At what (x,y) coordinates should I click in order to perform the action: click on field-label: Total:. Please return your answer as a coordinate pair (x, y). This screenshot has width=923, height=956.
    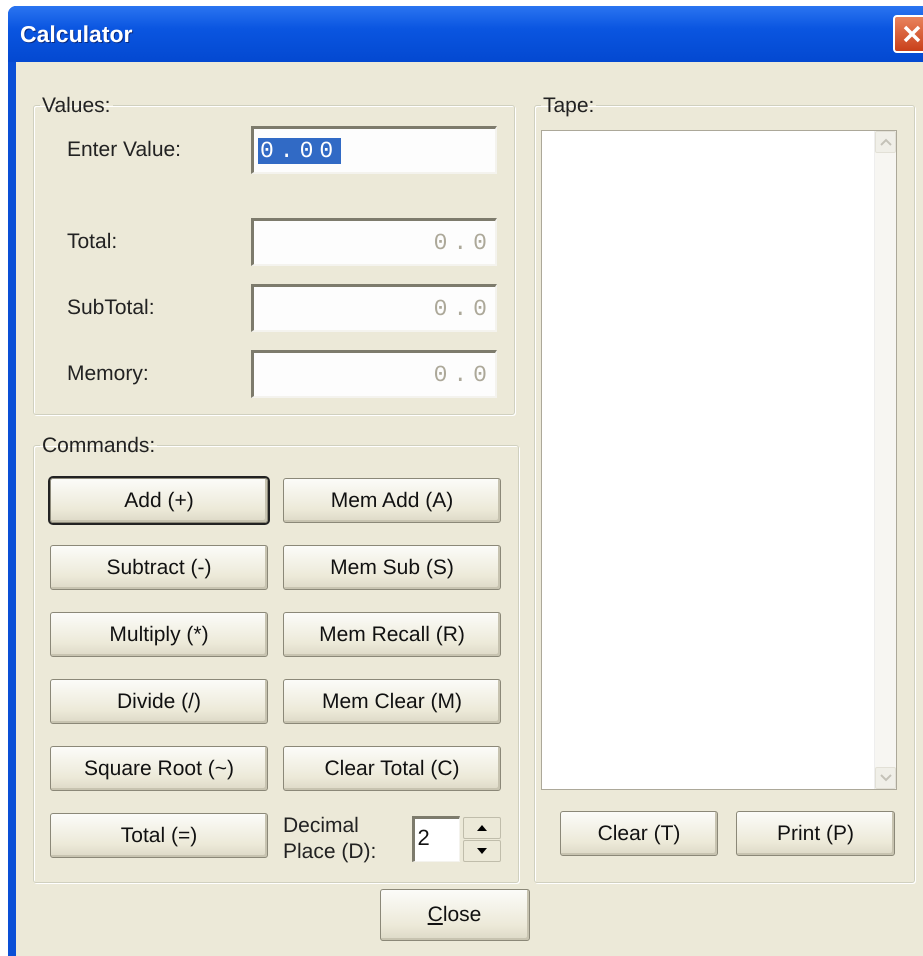
    Looking at the image, I should click on (92, 242).